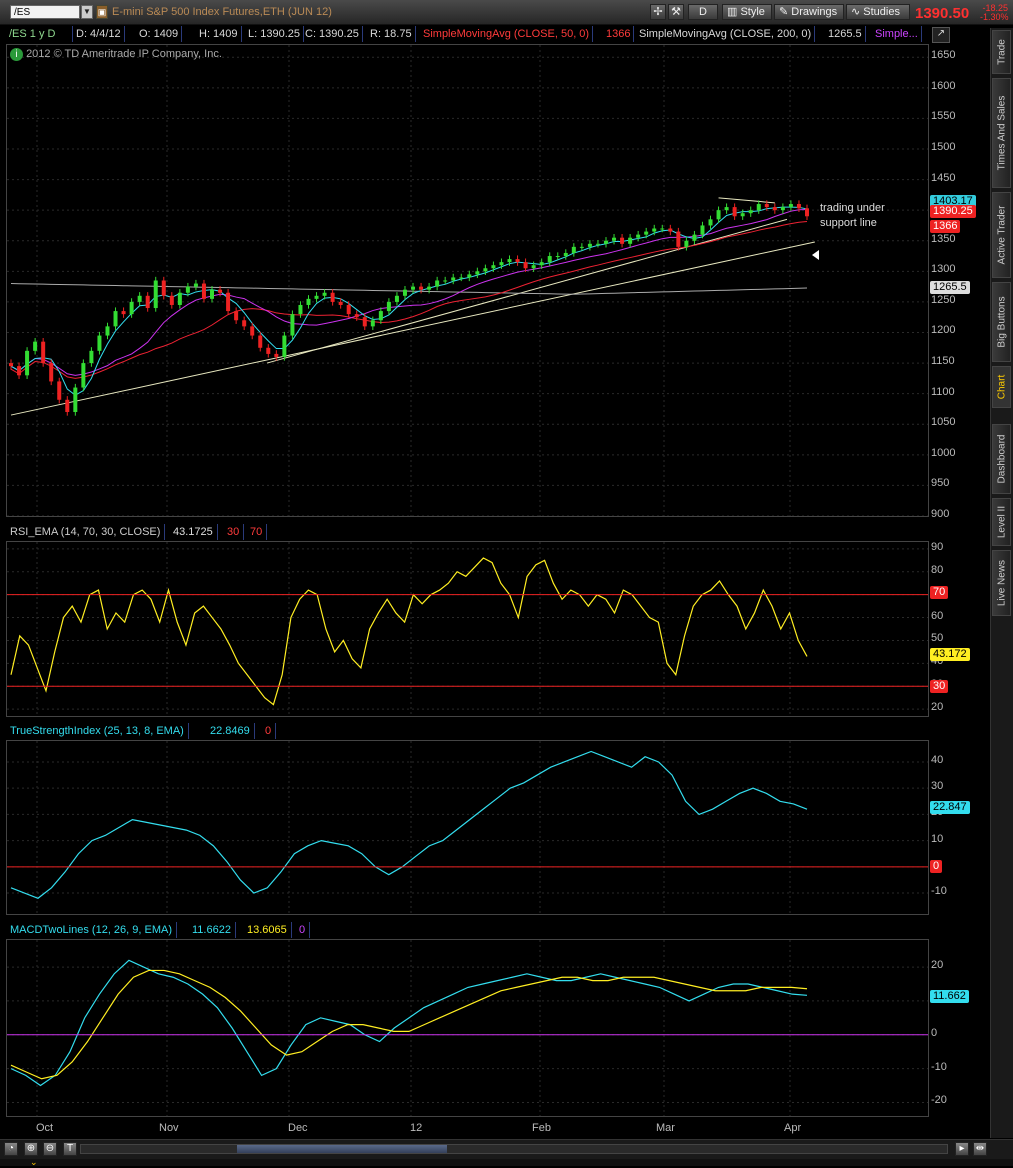 This screenshot has height=1168, width=1013. What do you see at coordinates (1001, 235) in the screenshot?
I see `tab-active-trader: Active Trader` at bounding box center [1001, 235].